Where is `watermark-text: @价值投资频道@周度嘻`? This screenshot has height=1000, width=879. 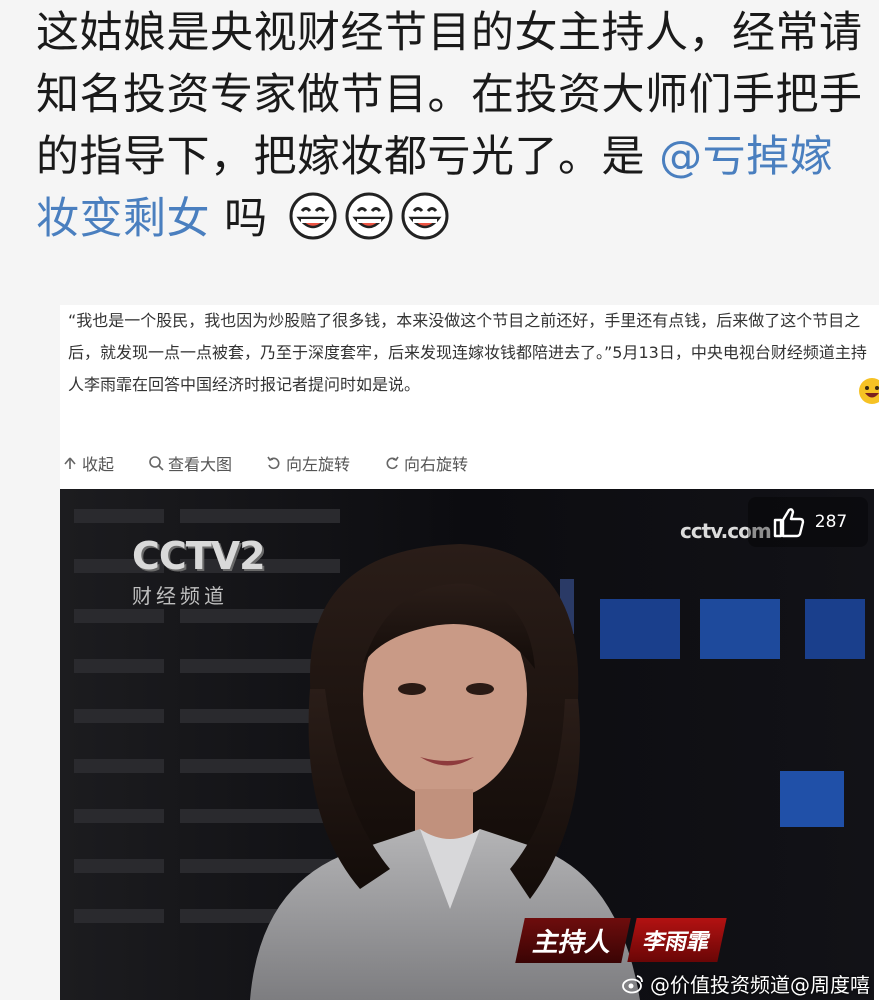 watermark-text: @价值投资频道@周度嘻 is located at coordinates (760, 985).